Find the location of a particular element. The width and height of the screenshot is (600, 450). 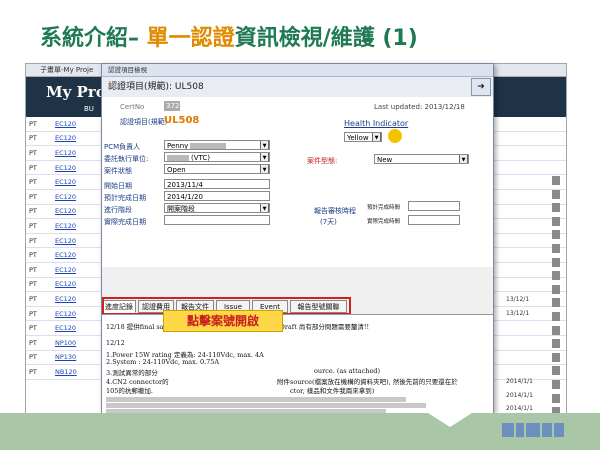

status-label: 案件狀態 is located at coordinates (118, 171).